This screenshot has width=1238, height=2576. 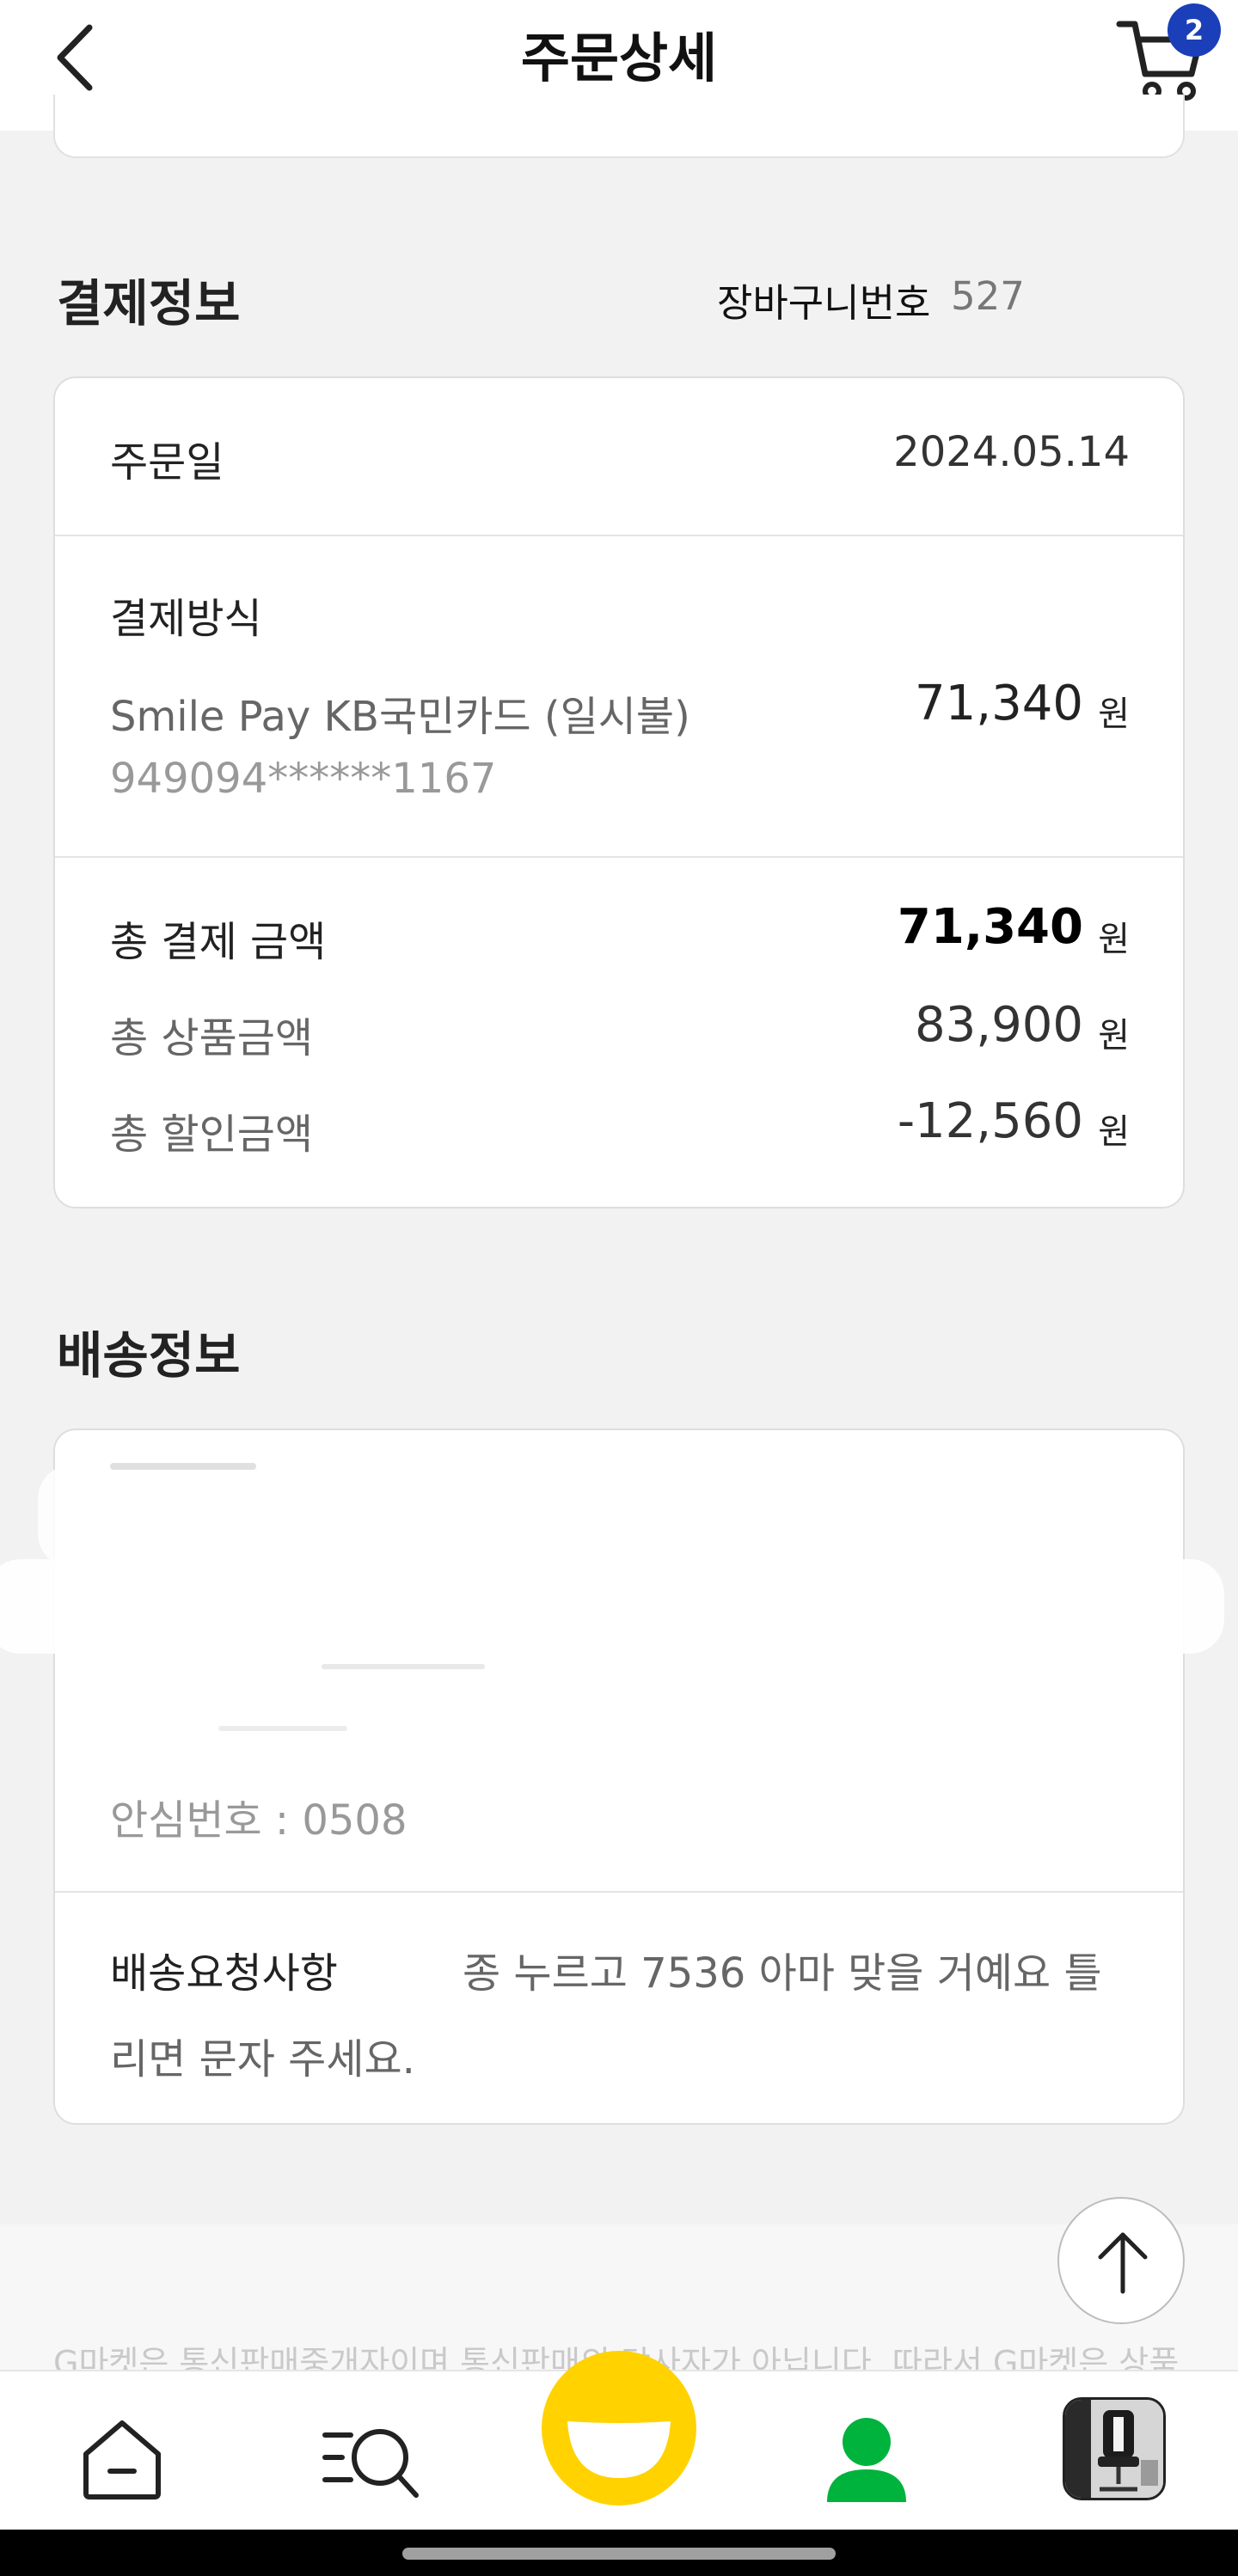 I want to click on smile-icon, so click(x=619, y=2428).